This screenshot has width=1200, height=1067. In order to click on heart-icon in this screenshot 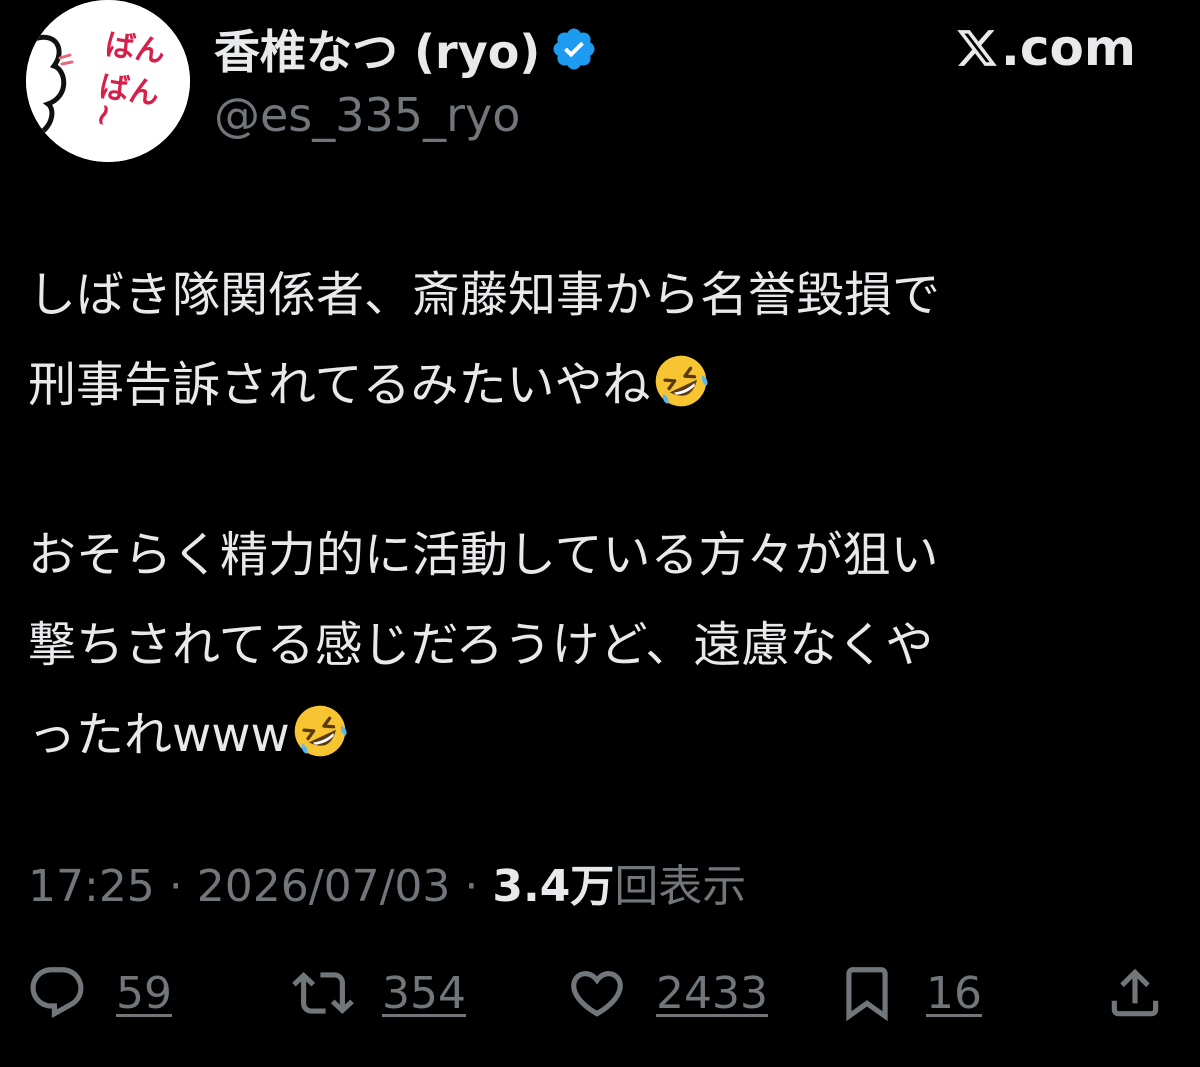, I will do `click(597, 993)`.